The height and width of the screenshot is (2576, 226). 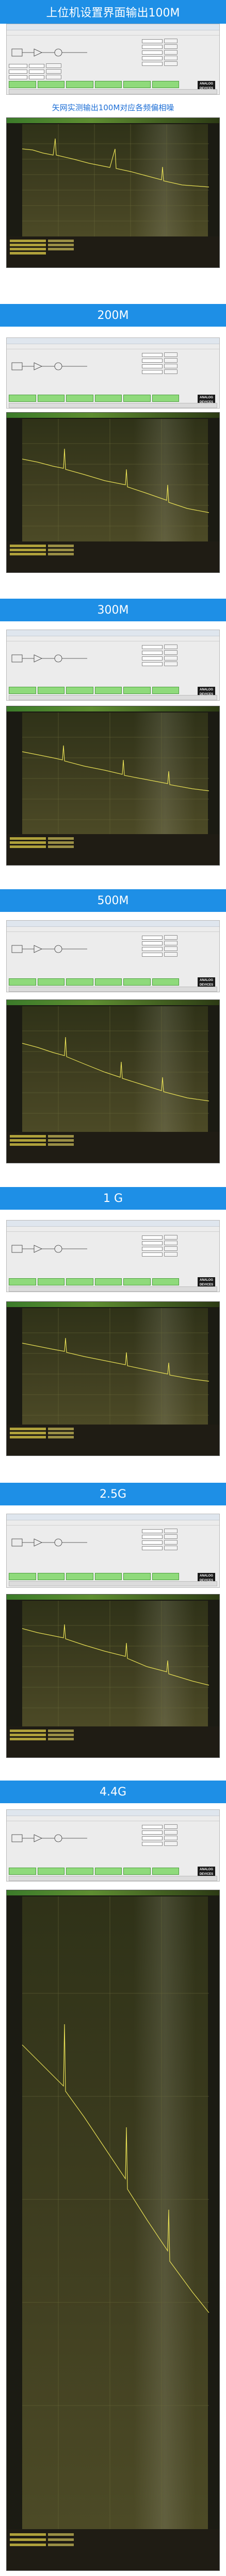 I want to click on section-band-2-5g: 2.5G, so click(x=113, y=1494).